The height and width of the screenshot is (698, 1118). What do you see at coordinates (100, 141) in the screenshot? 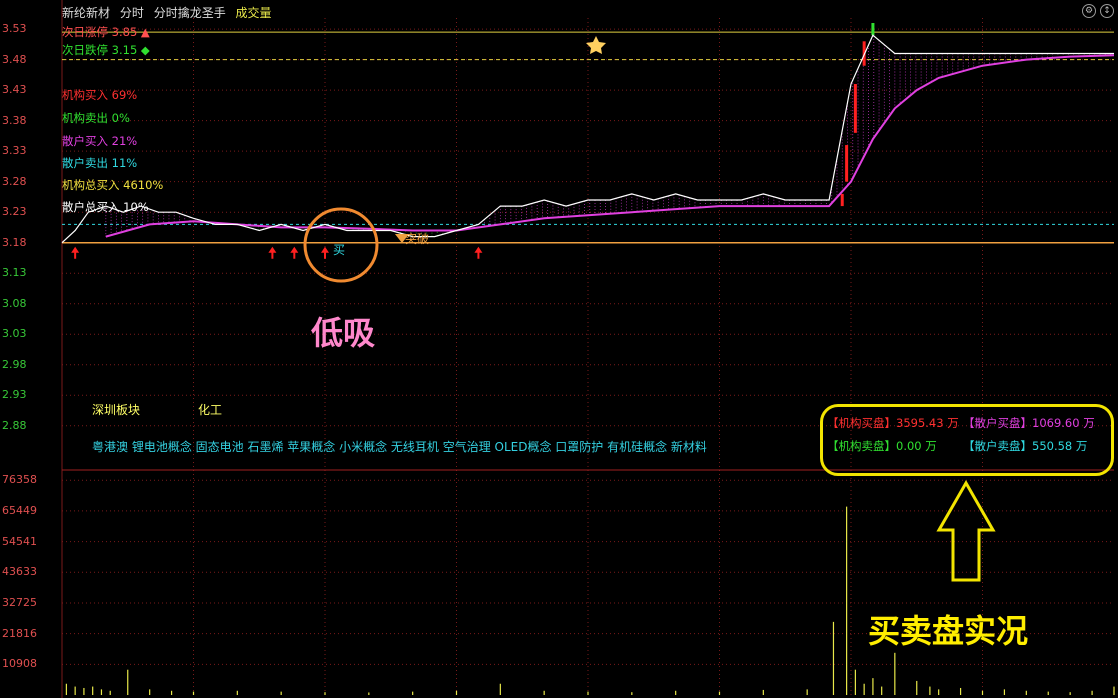
I see `retail-buy: 散户买入 21%` at bounding box center [100, 141].